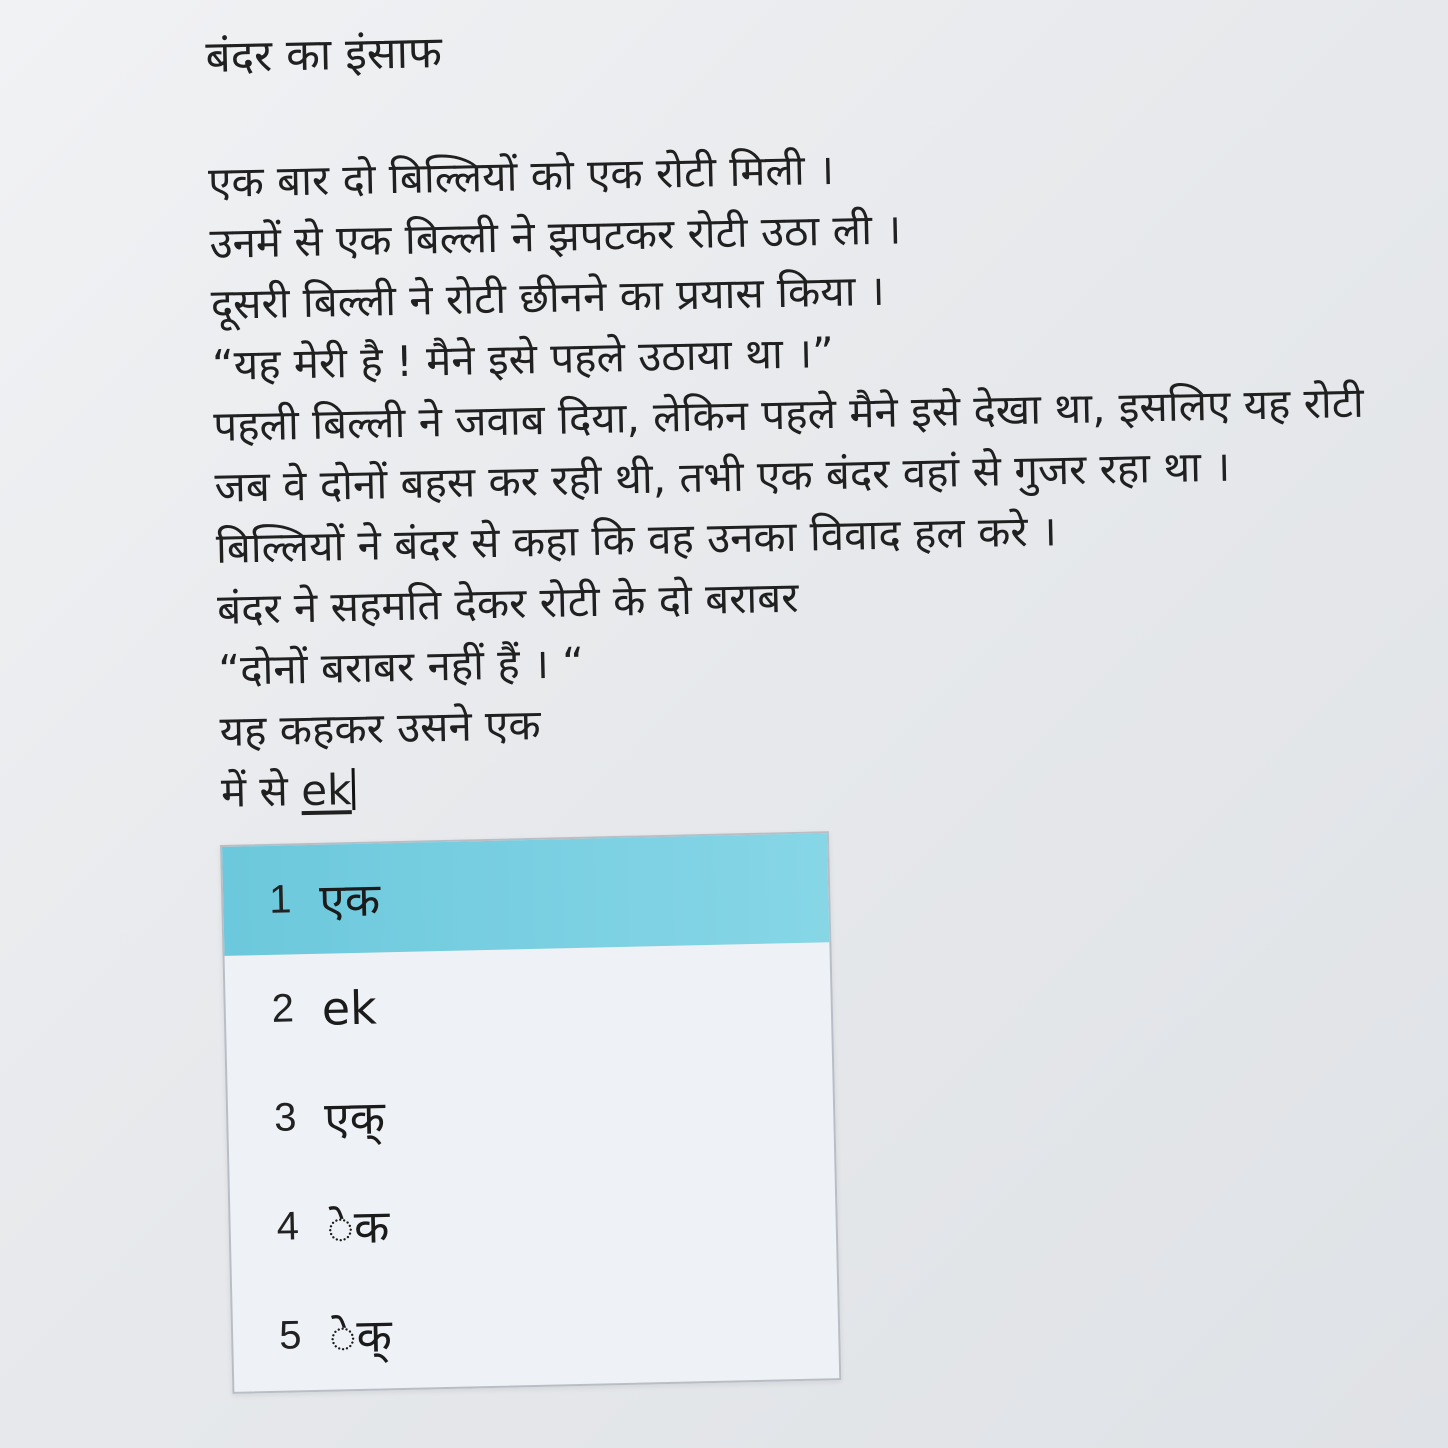  I want to click on ime-candidate-1: 1 एक, so click(526, 894).